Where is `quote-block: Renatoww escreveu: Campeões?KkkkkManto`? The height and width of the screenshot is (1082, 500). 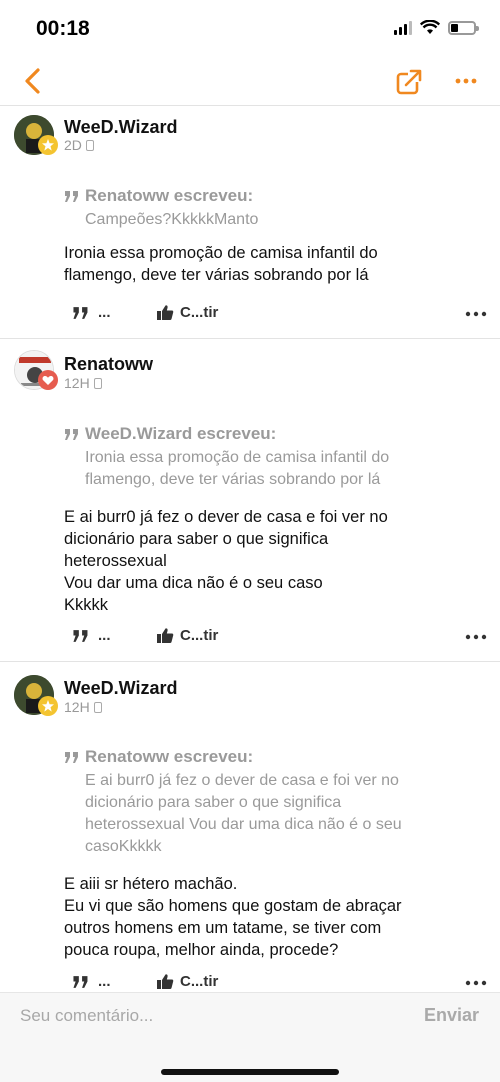
quote-block: Renatoww escreveu: Campeões?KkkkkManto is located at coordinates (274, 208).